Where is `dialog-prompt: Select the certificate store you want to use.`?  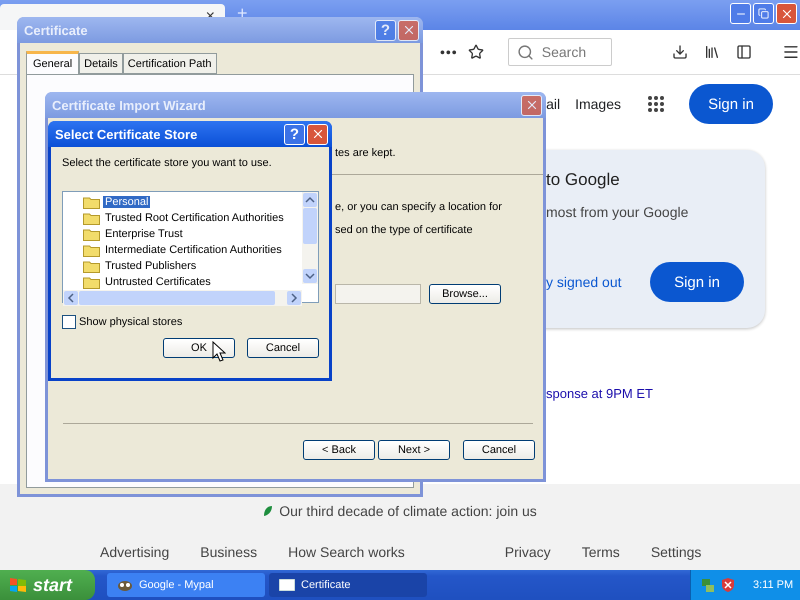
dialog-prompt: Select the certificate store you want to use. is located at coordinates (167, 163).